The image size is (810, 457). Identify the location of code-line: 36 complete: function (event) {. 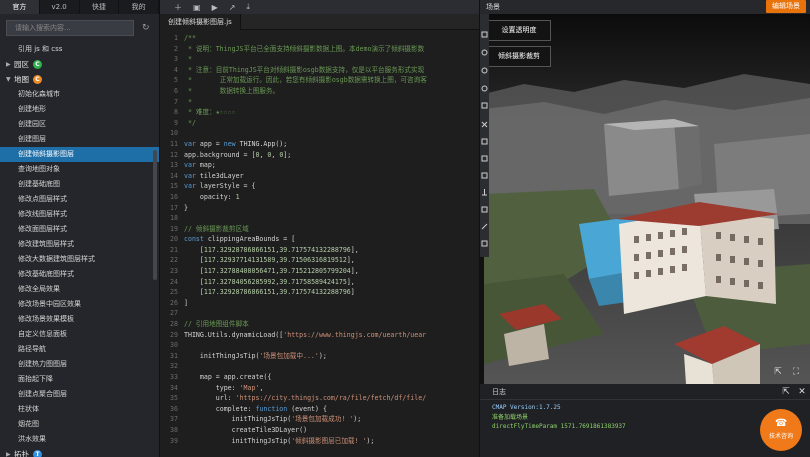
(320, 409).